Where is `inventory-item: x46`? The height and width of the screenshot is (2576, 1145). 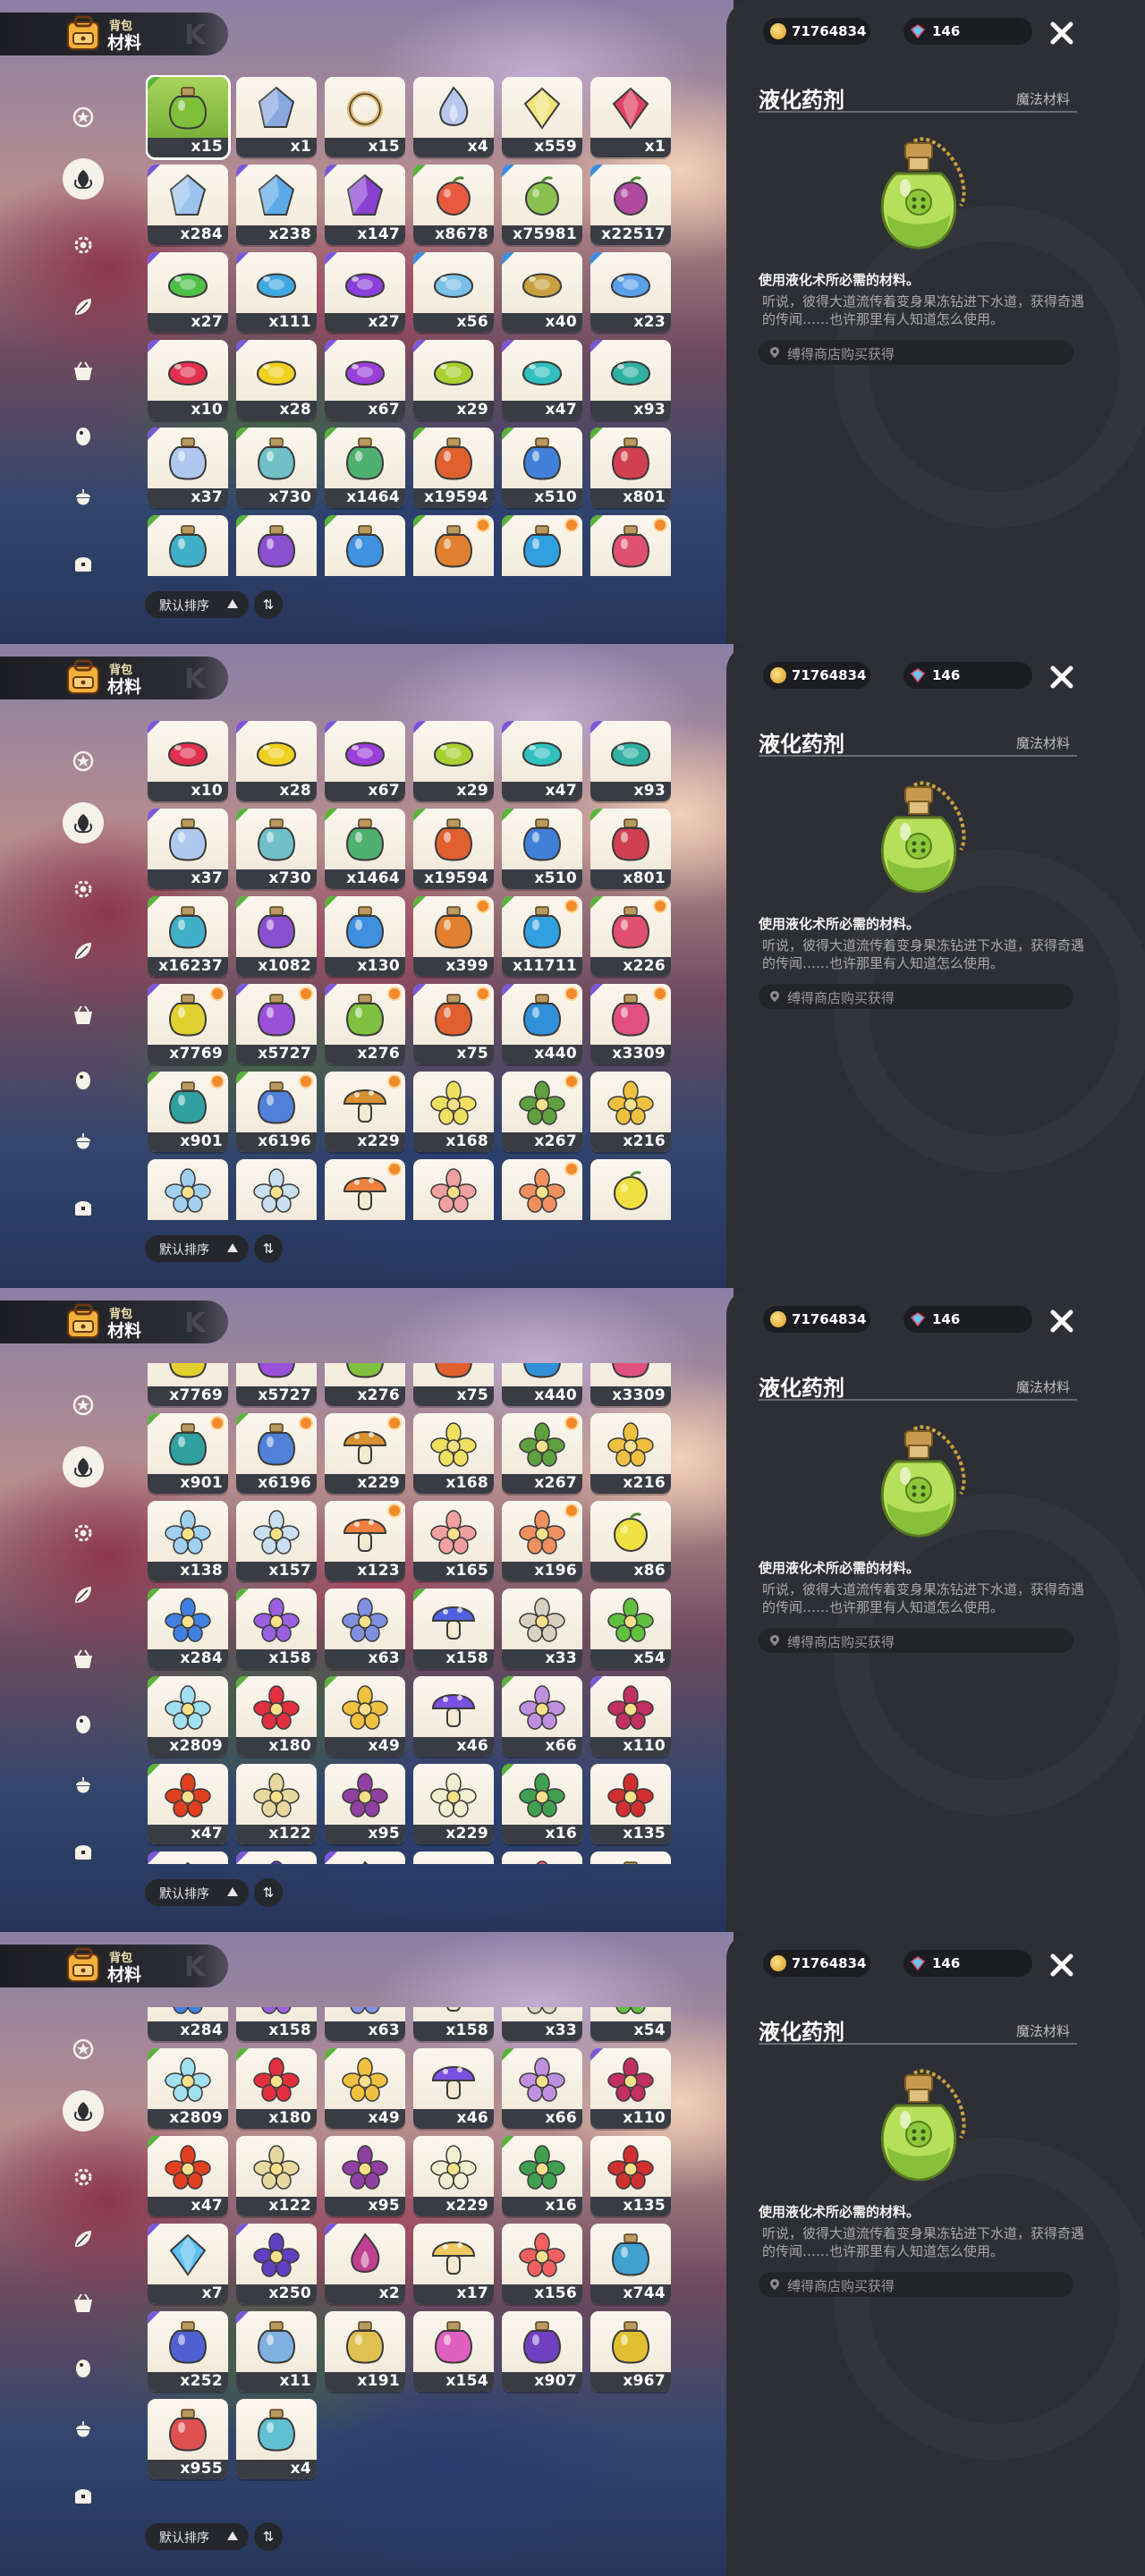
inventory-item: x46 is located at coordinates (453, 2089).